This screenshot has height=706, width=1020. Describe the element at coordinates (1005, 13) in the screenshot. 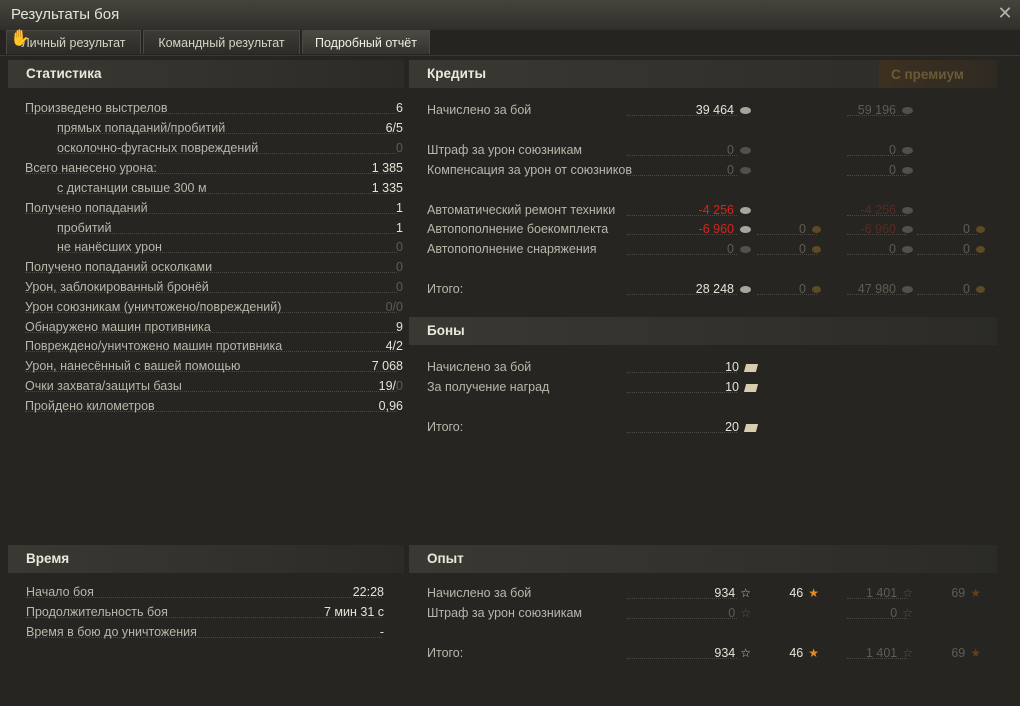

I see `close-icon: ✕` at that location.